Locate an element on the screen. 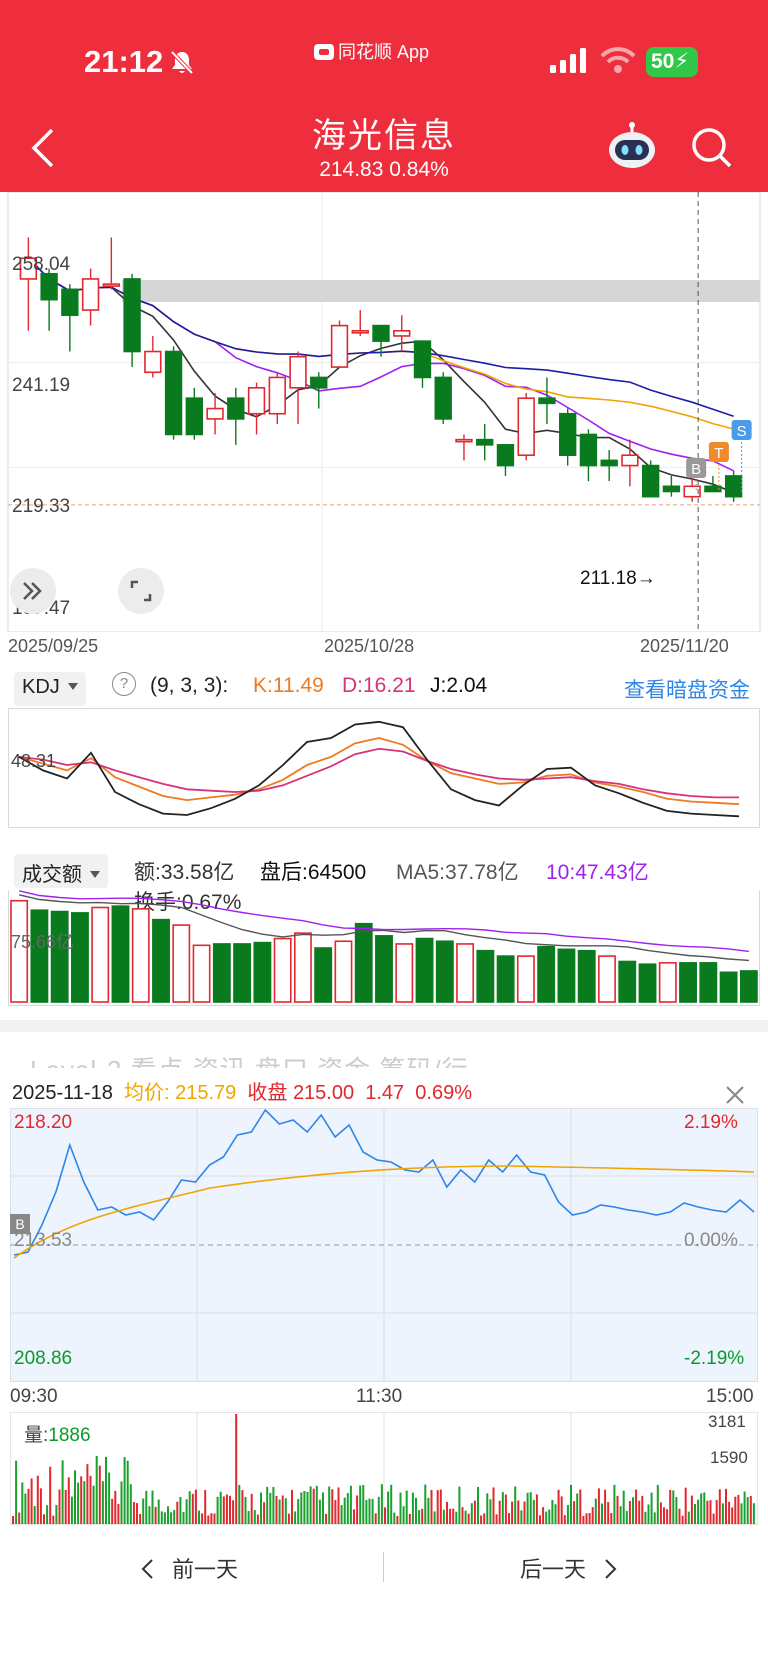 This screenshot has width=768, height=1670. avg-price: 215.79 is located at coordinates (206, 1093).